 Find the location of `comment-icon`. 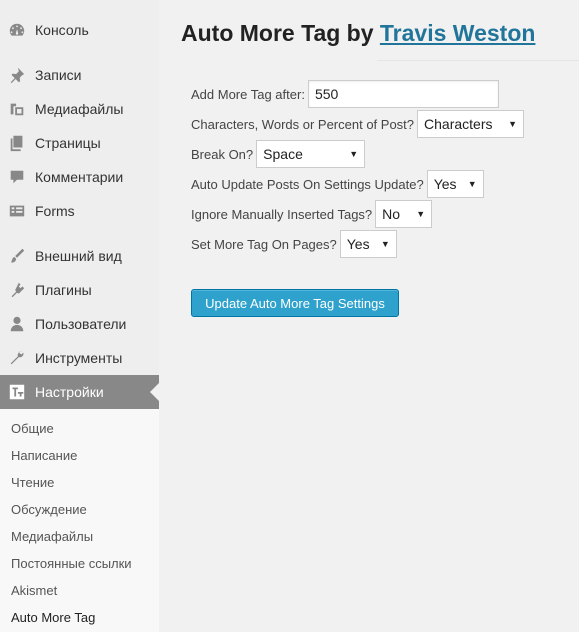

comment-icon is located at coordinates (17, 177).